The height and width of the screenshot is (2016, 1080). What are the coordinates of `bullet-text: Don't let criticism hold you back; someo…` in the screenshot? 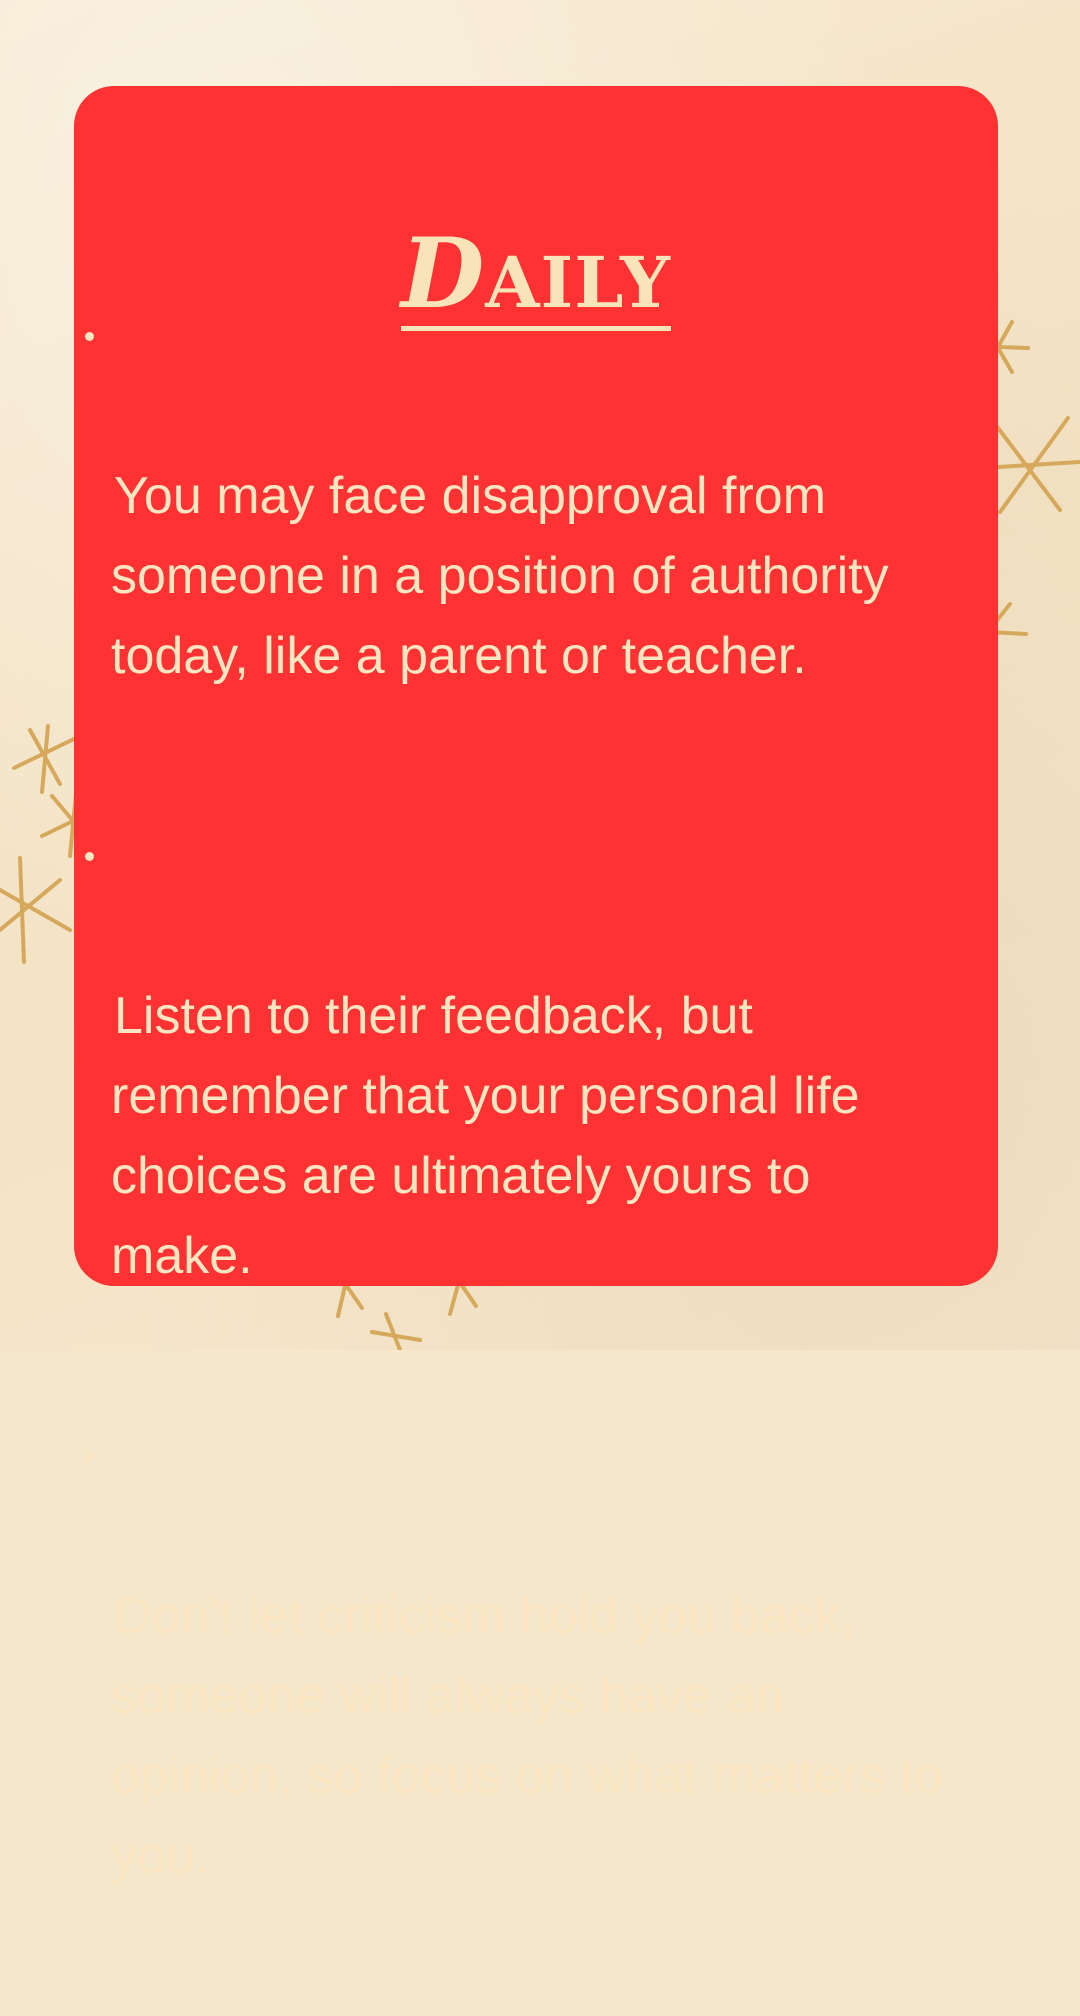 It's located at (527, 1736).